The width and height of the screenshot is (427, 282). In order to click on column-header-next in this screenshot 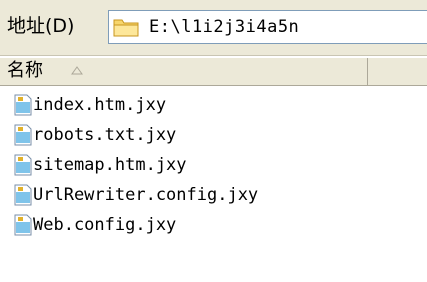, I will do `click(398, 71)`.